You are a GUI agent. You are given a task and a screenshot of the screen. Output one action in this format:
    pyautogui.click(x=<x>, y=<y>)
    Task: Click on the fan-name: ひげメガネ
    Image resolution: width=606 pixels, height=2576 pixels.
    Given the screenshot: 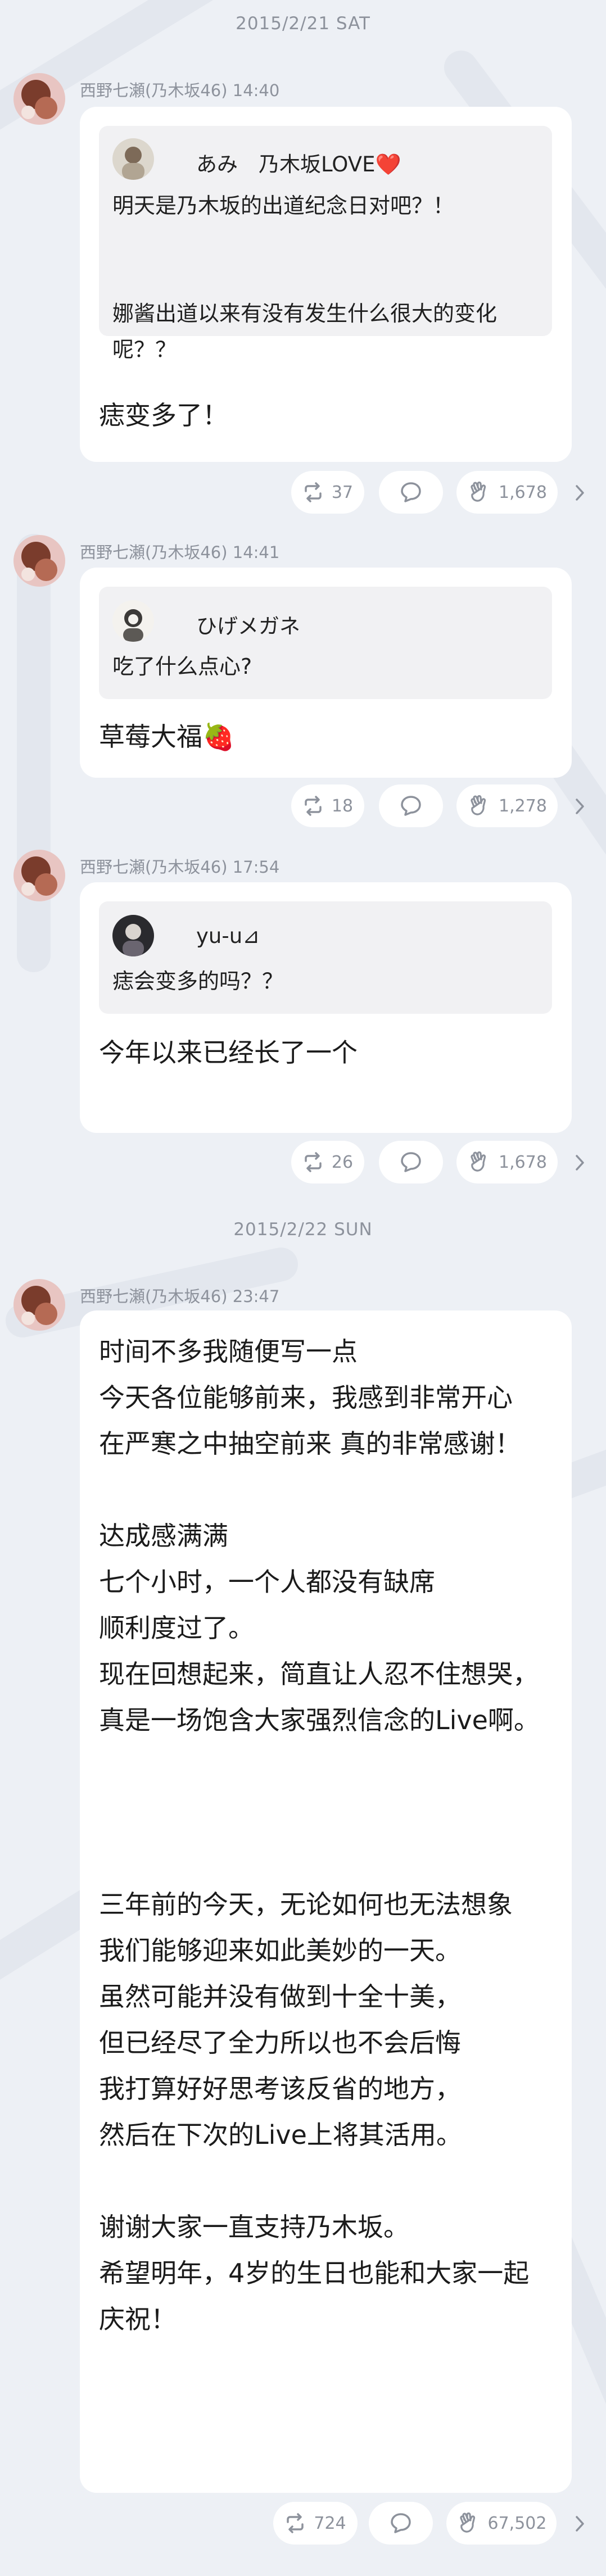 What is the action you would take?
    pyautogui.click(x=248, y=626)
    